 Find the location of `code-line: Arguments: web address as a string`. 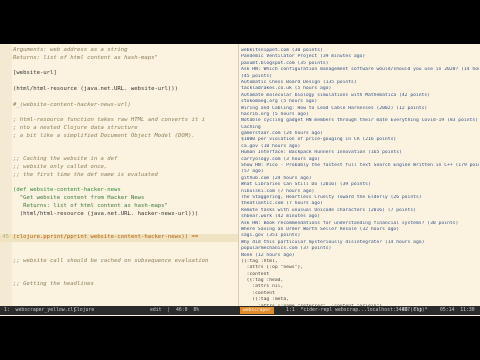

code-line: Arguments: web address as a string is located at coordinates (119, 51).